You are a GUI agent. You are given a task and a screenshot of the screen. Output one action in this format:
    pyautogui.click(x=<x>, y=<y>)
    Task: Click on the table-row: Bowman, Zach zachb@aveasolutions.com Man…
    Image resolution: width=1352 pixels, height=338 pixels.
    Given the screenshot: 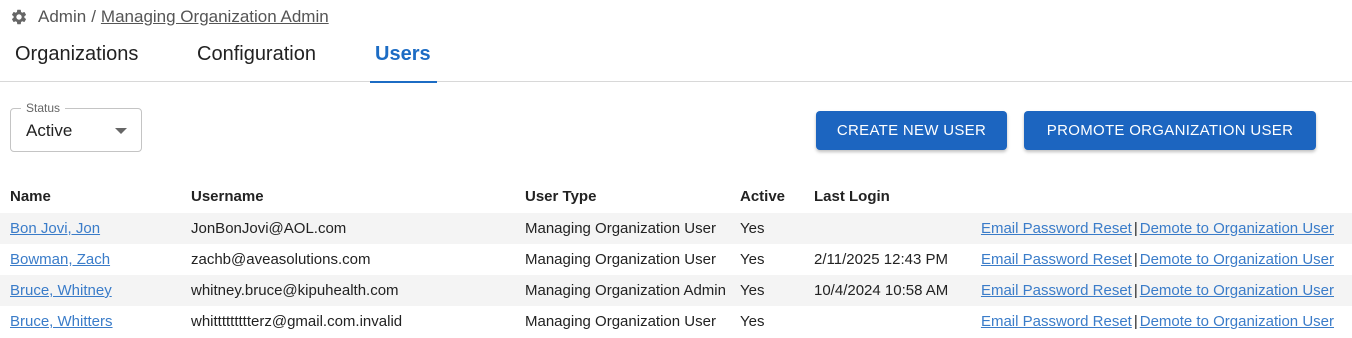 What is the action you would take?
    pyautogui.click(x=676, y=259)
    